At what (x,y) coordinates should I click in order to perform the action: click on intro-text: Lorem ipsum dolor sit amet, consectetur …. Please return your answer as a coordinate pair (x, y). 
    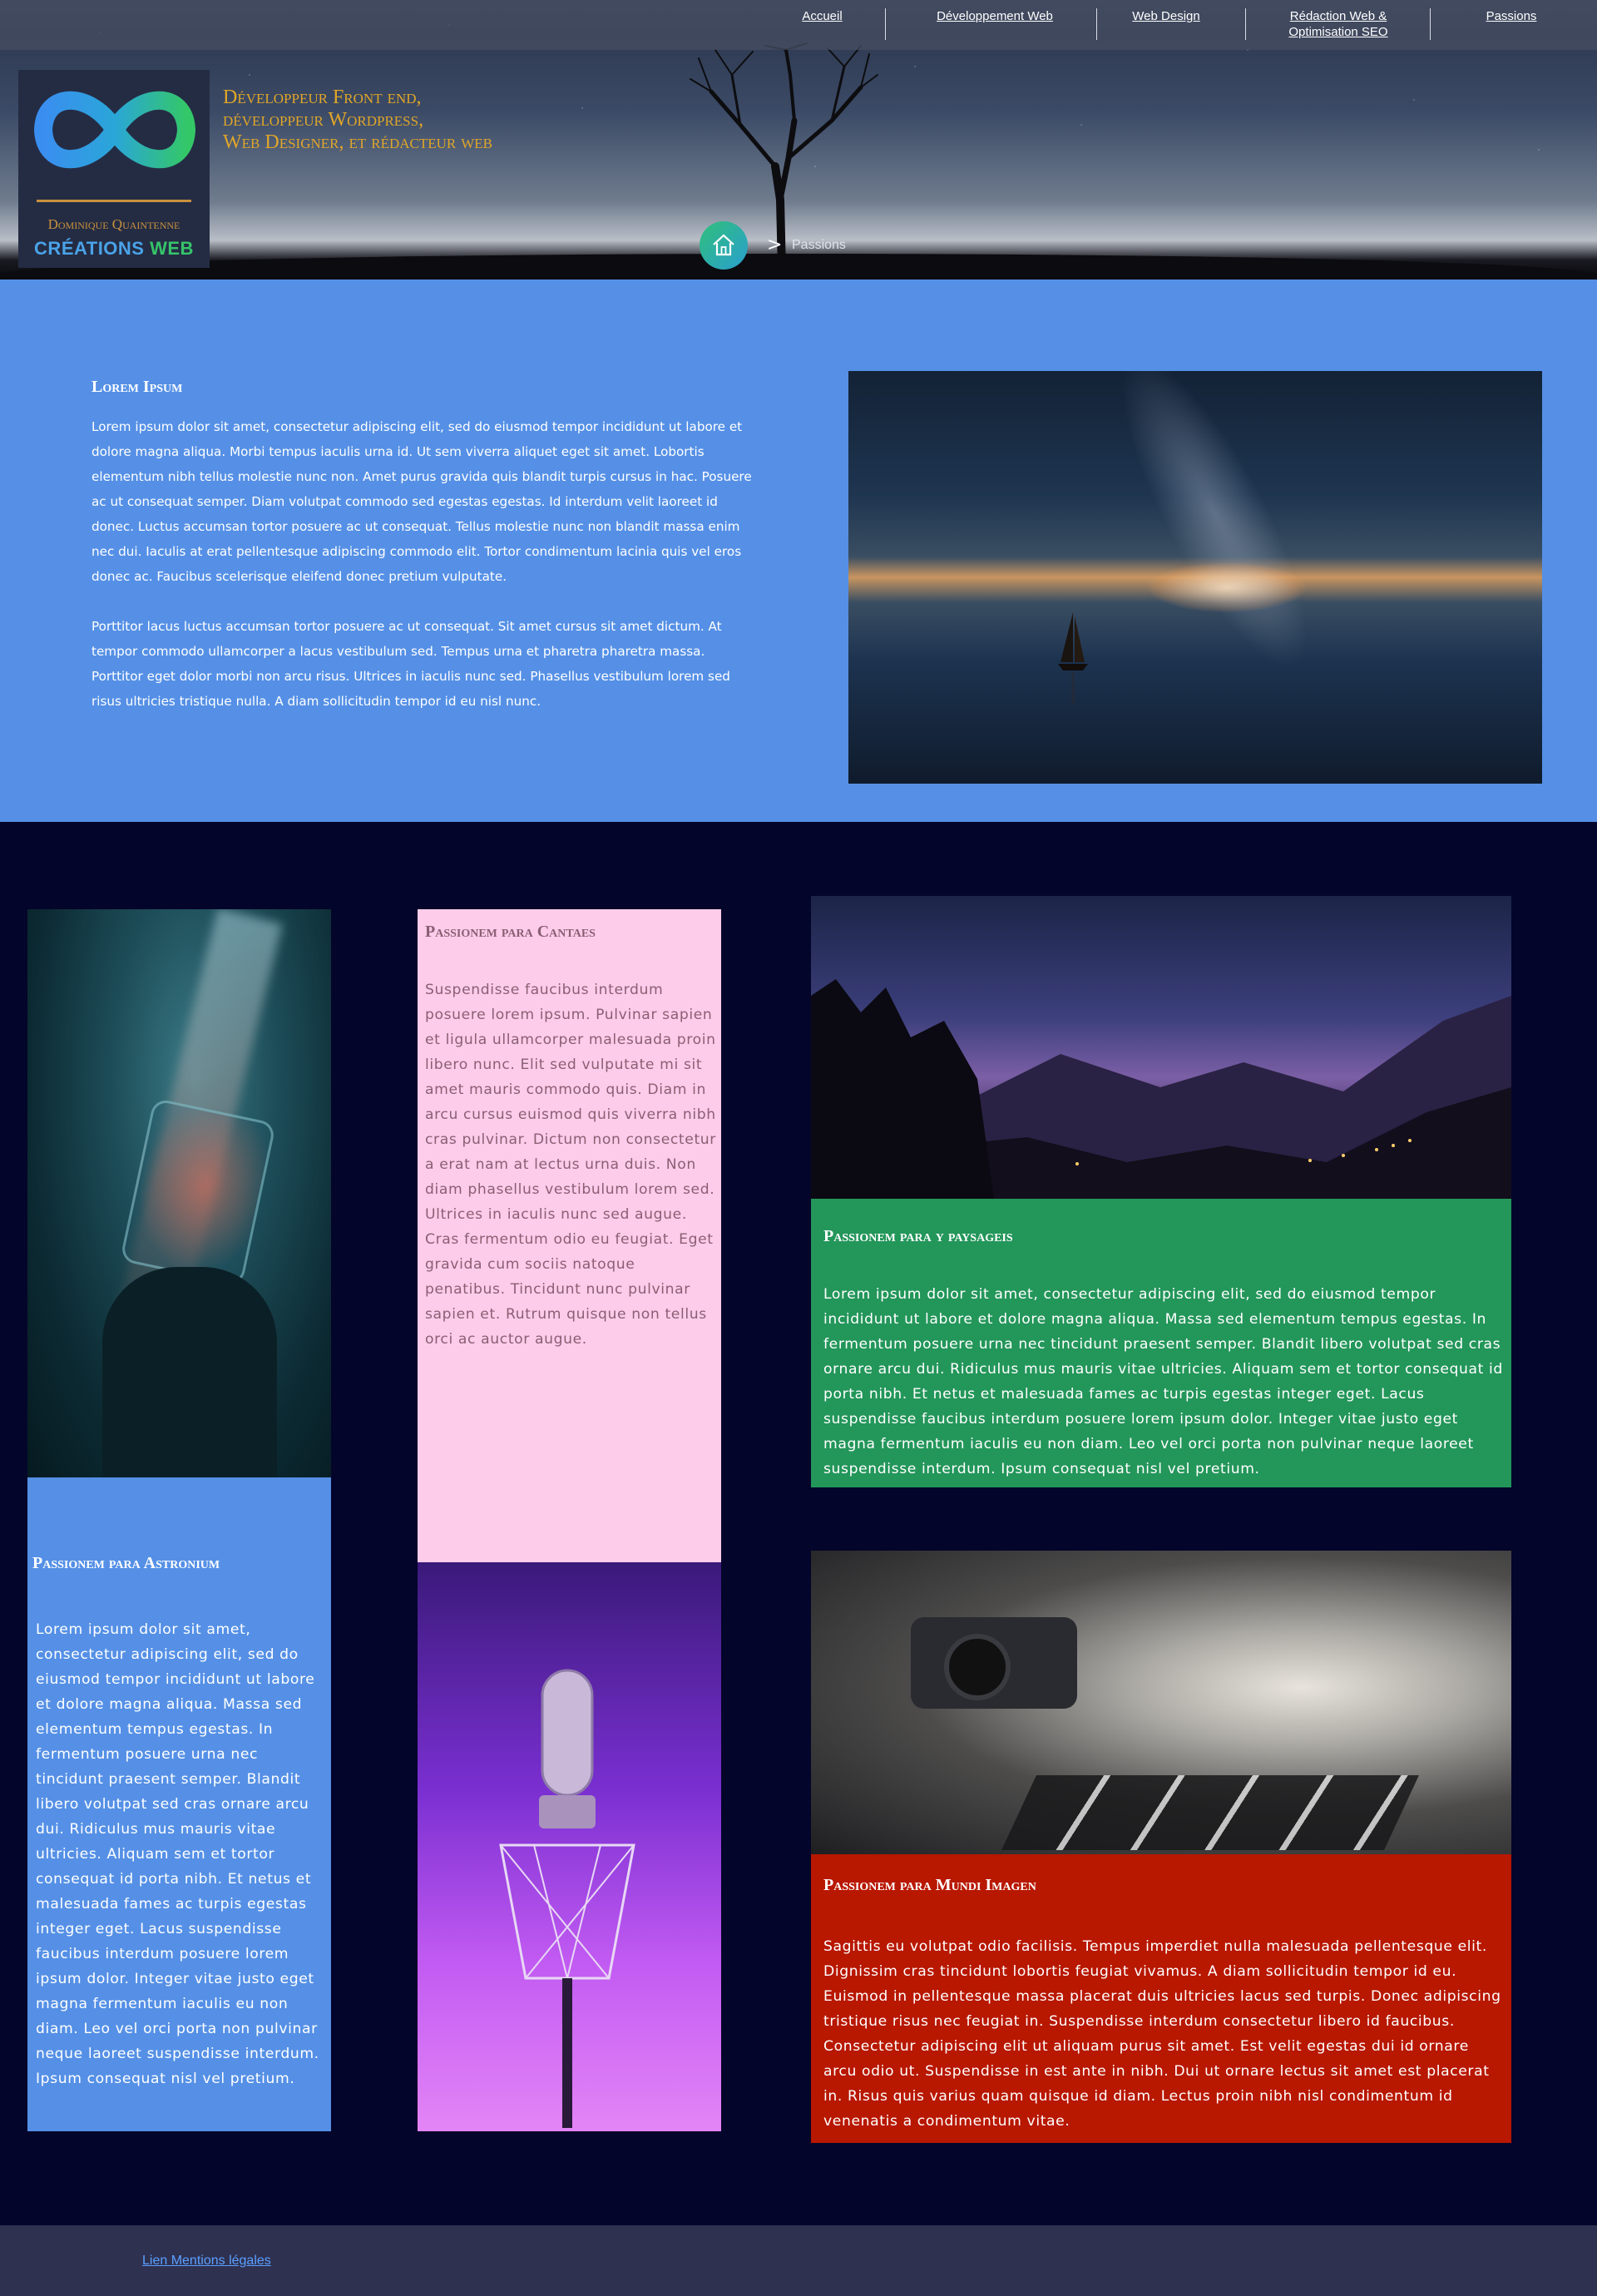
    Looking at the image, I should click on (424, 564).